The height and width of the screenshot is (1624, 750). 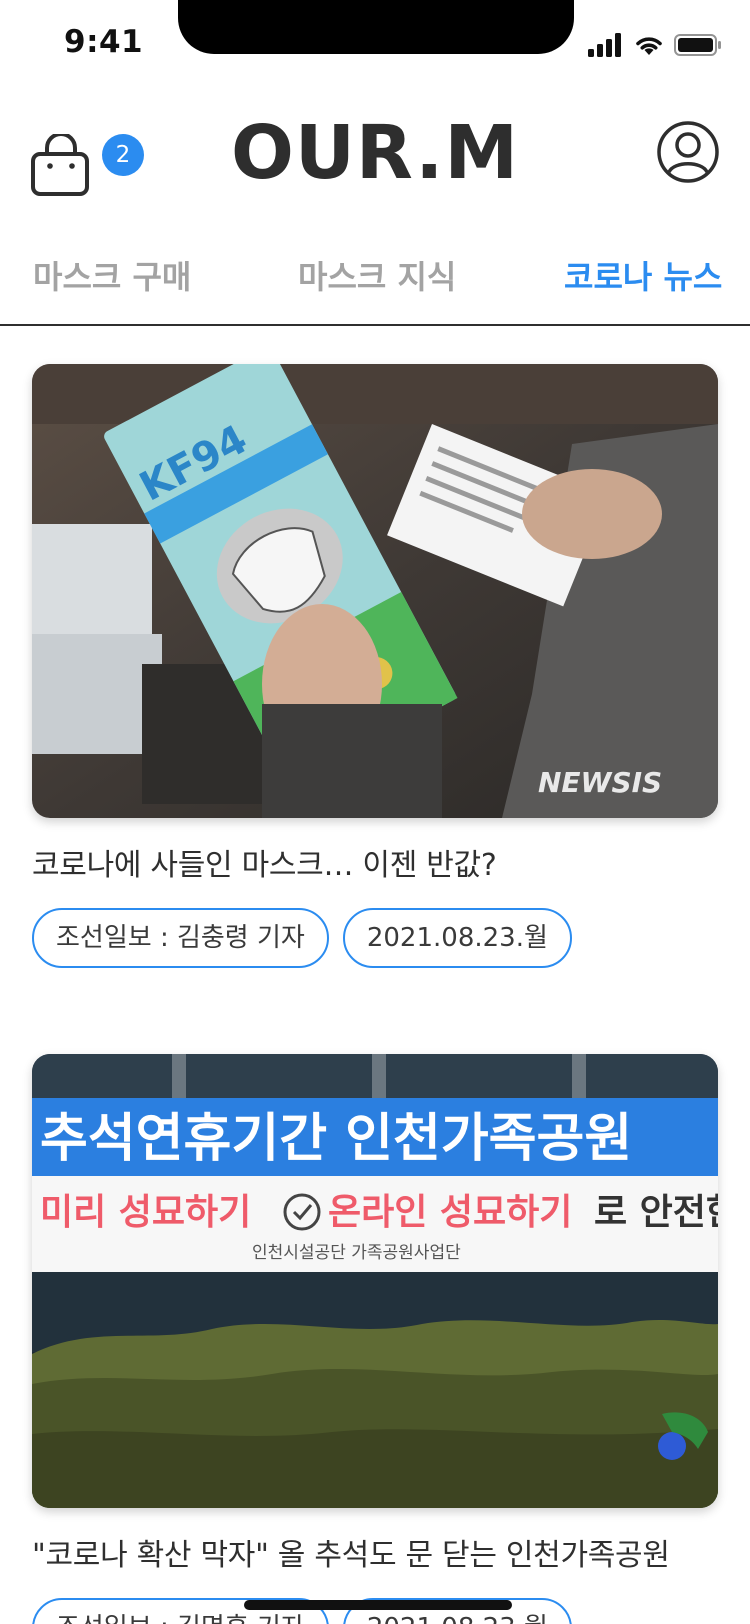 What do you see at coordinates (356, 1253) in the screenshot?
I see `banner-line-3: 인천시설공단 가족공원사업단` at bounding box center [356, 1253].